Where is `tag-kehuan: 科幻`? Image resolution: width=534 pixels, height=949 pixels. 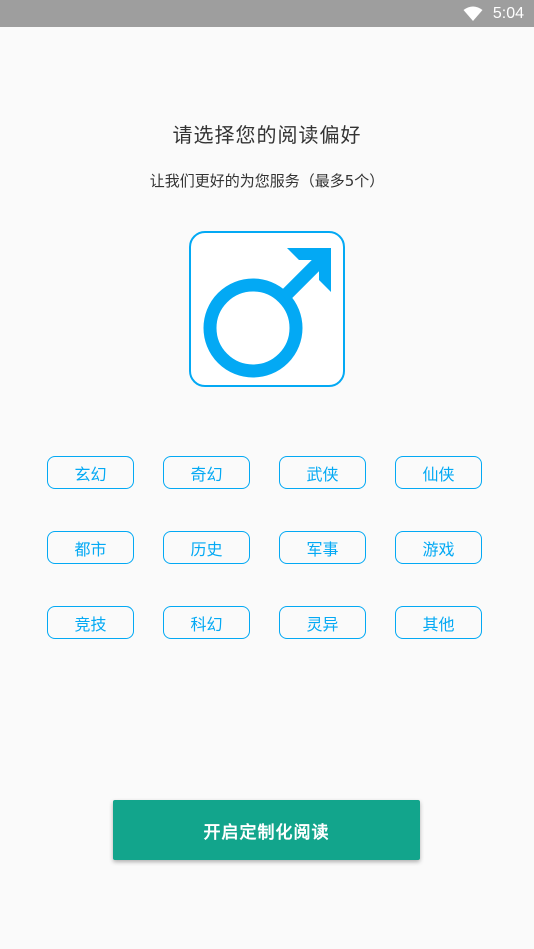 tag-kehuan: 科幻 is located at coordinates (206, 622).